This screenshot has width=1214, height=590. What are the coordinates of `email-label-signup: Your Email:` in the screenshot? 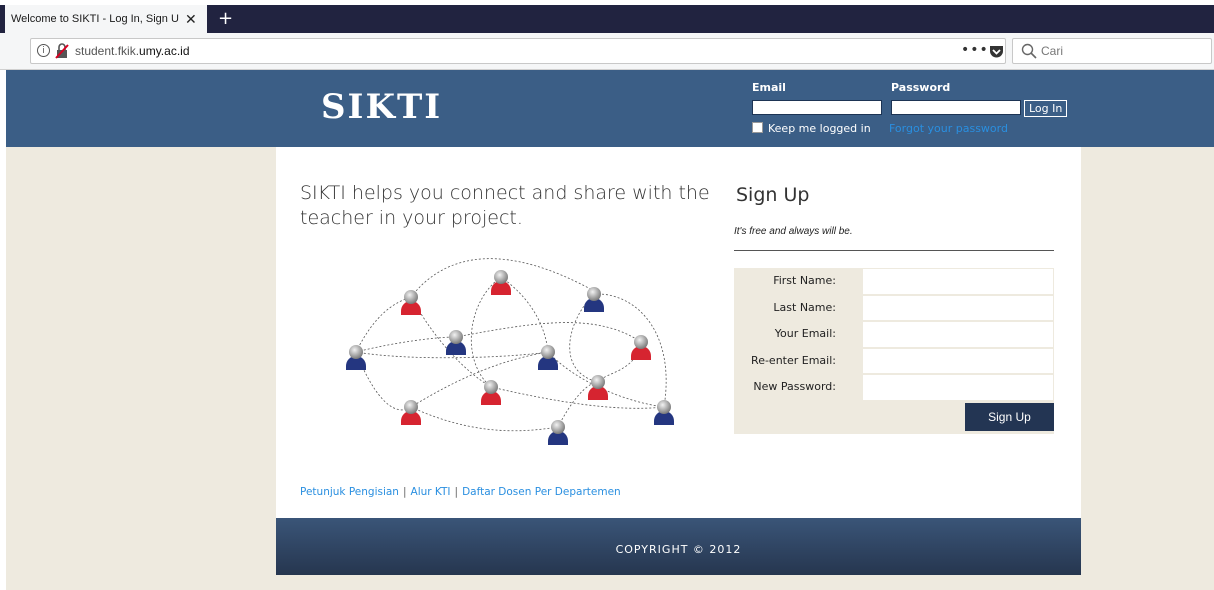 It's located at (805, 334).